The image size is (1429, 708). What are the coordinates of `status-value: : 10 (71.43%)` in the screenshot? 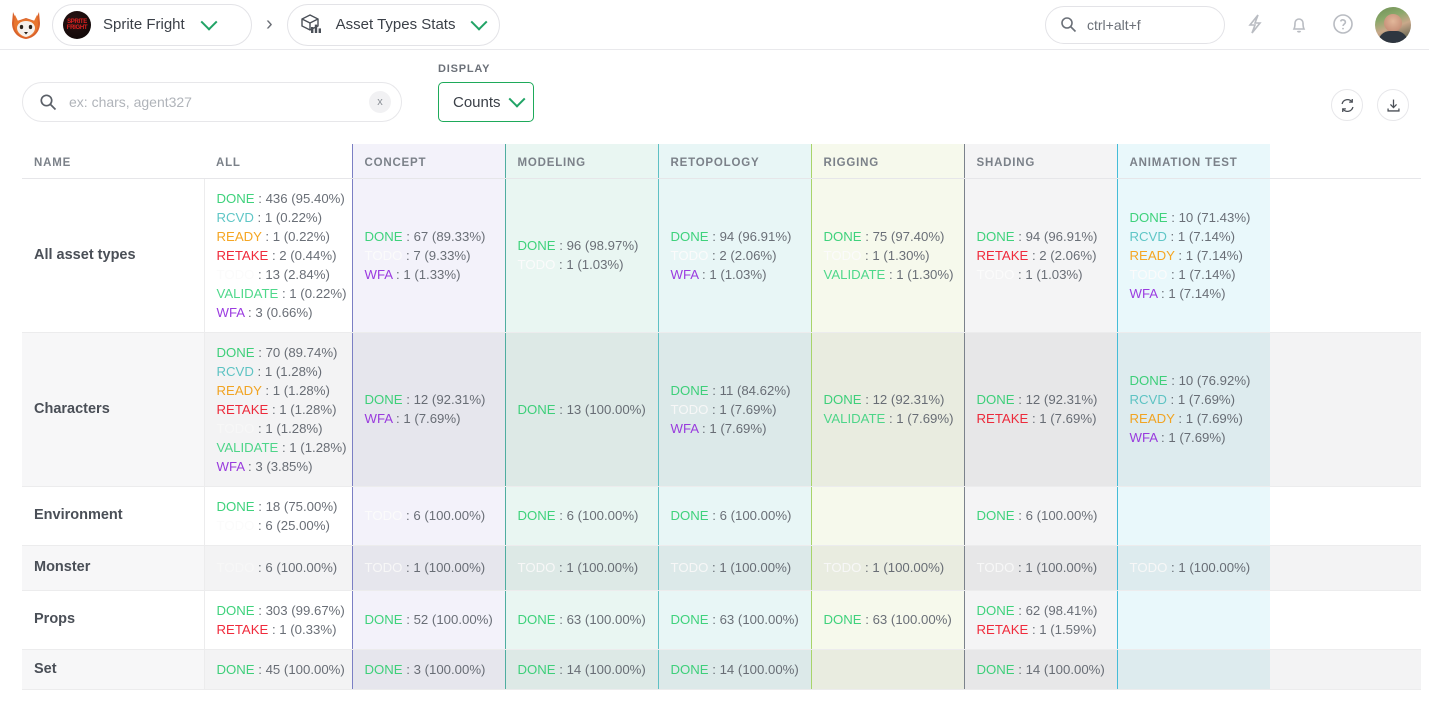 It's located at (1209, 217).